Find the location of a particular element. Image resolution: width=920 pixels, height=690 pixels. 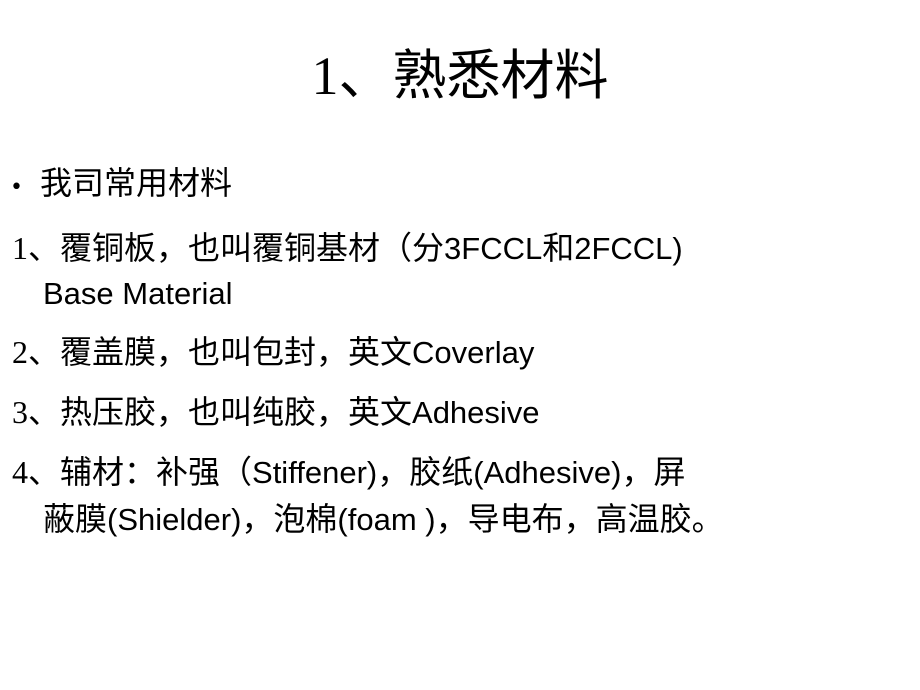

item-3-latin-a: Adhesive is located at coordinates (476, 412).